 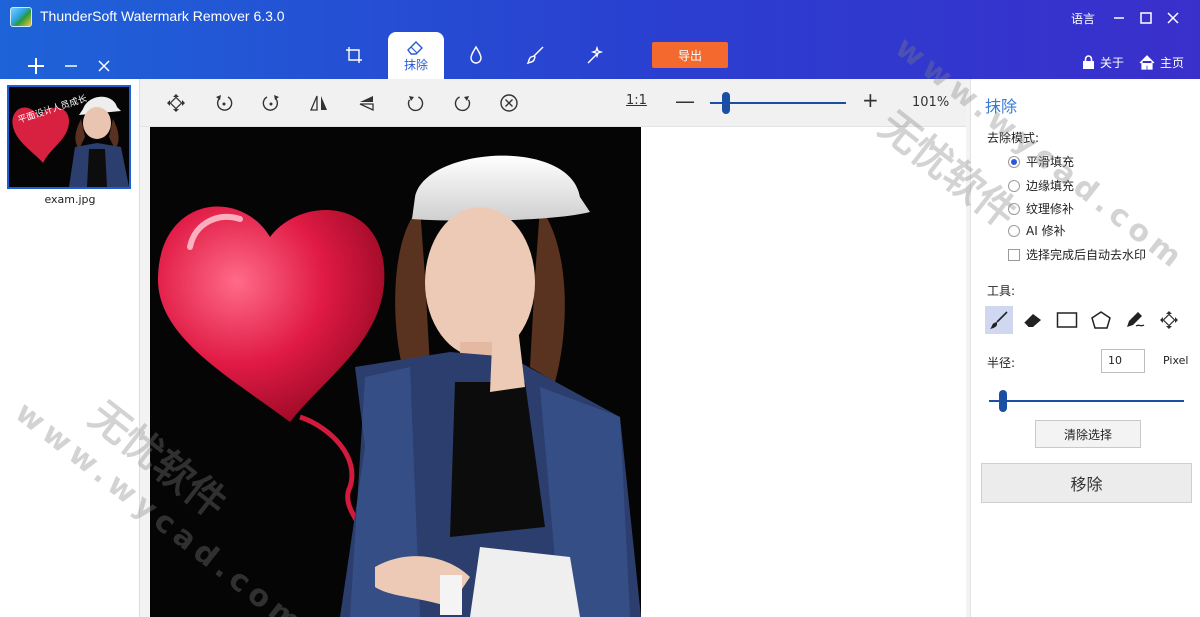 I want to click on clear-files-button, so click(x=104, y=66).